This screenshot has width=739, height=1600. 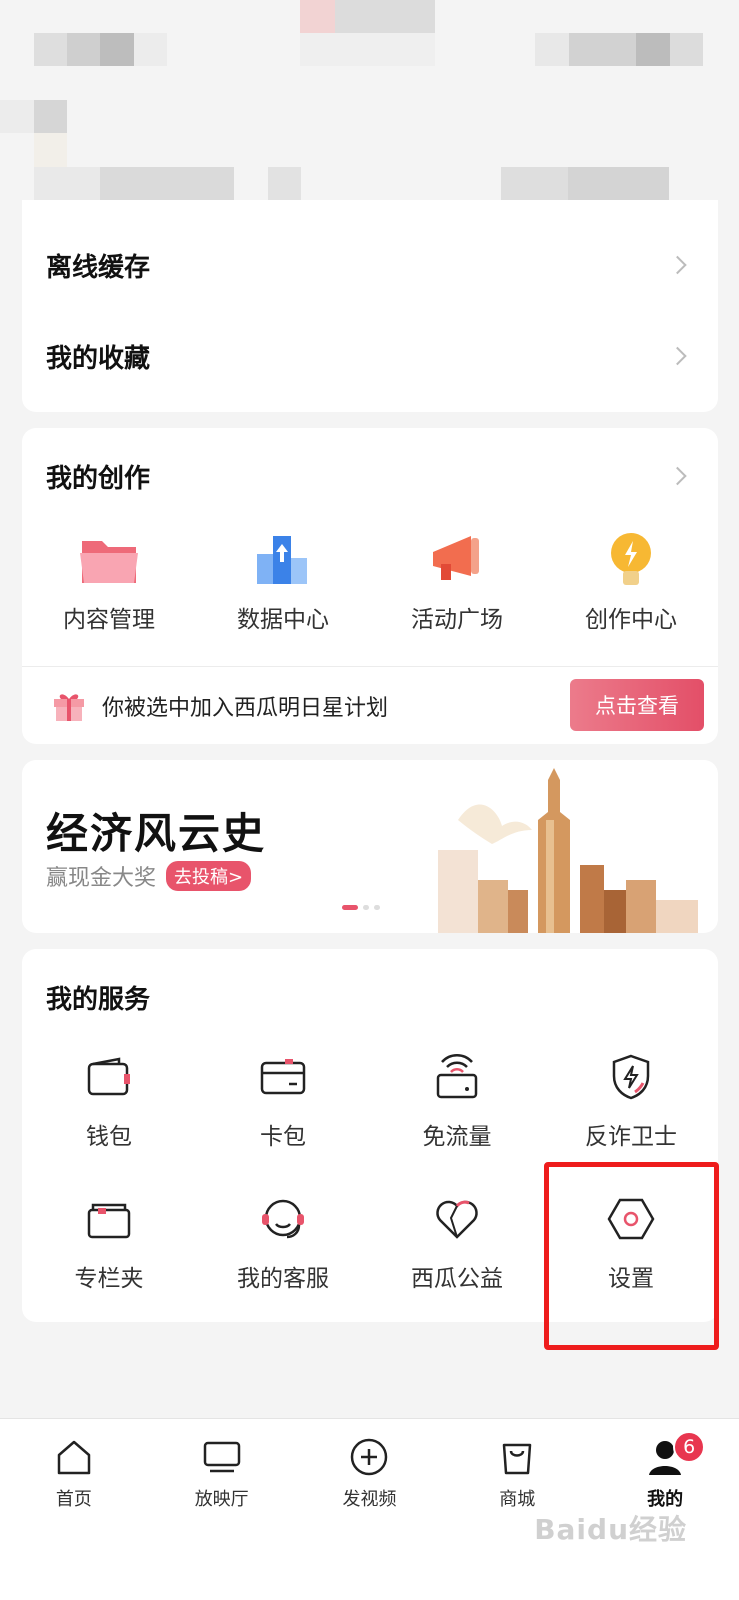 What do you see at coordinates (98, 478) in the screenshot?
I see `creation-title: 我的创作` at bounding box center [98, 478].